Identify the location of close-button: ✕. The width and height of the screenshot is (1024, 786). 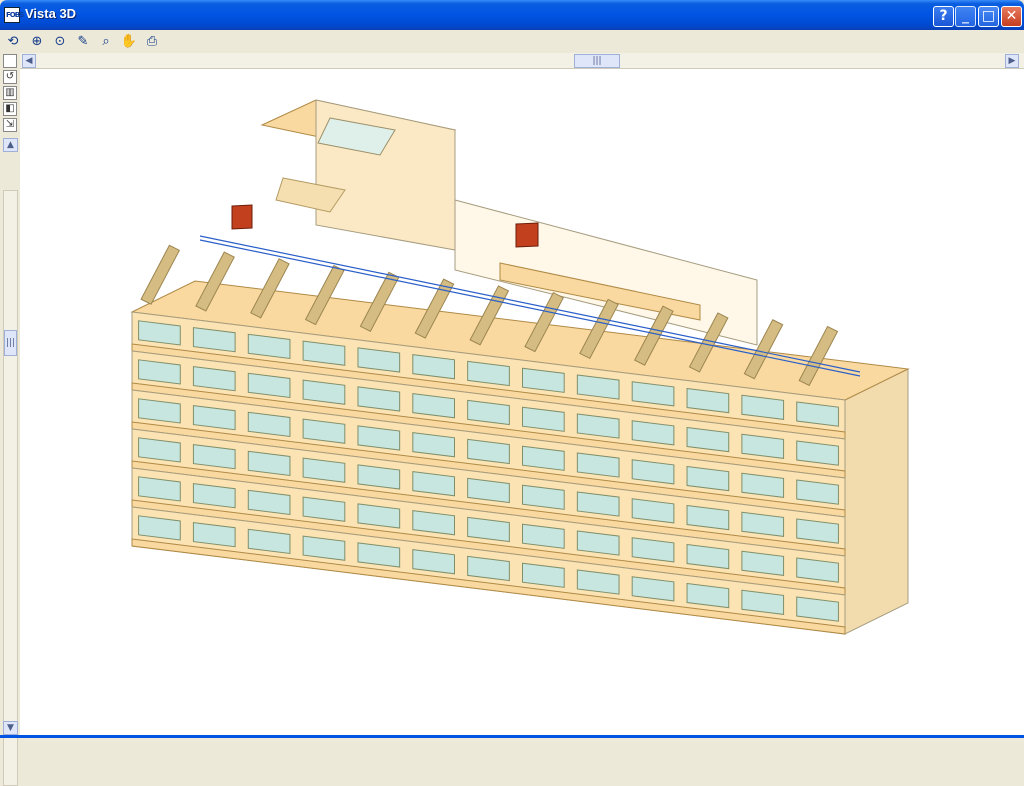
(1011, 16).